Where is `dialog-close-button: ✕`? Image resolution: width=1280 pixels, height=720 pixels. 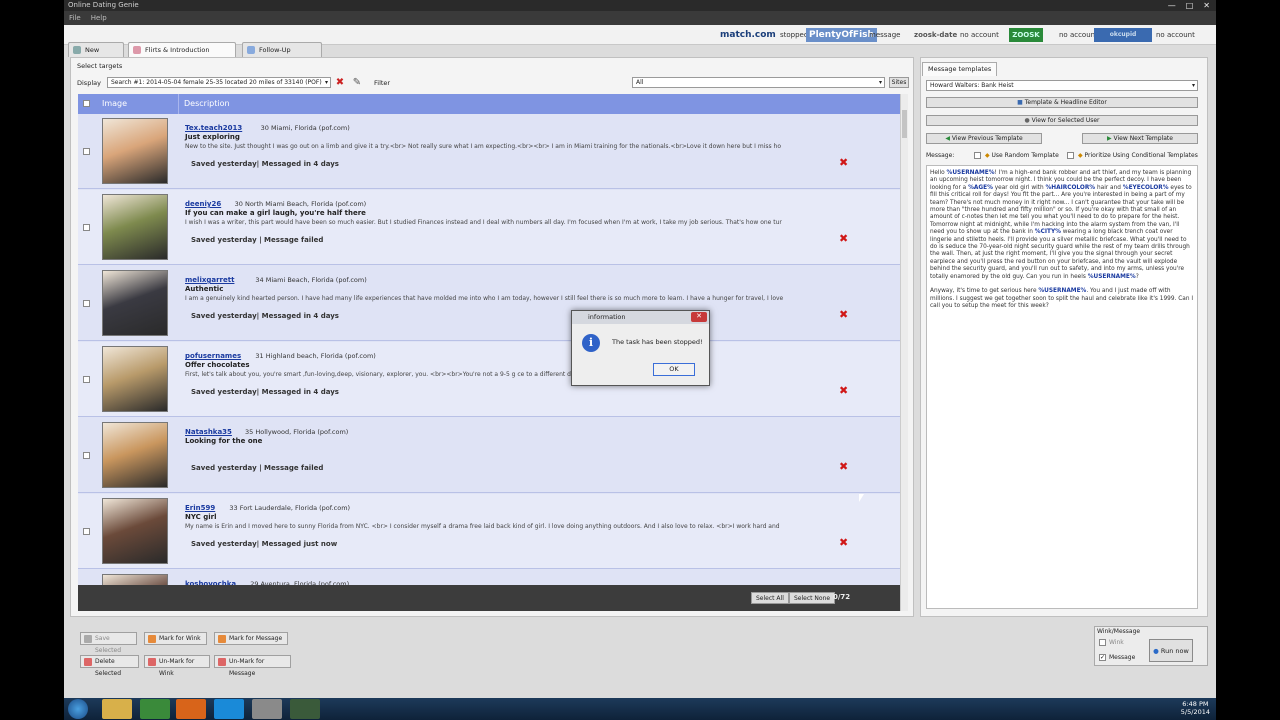
dialog-close-button: ✕ is located at coordinates (699, 317).